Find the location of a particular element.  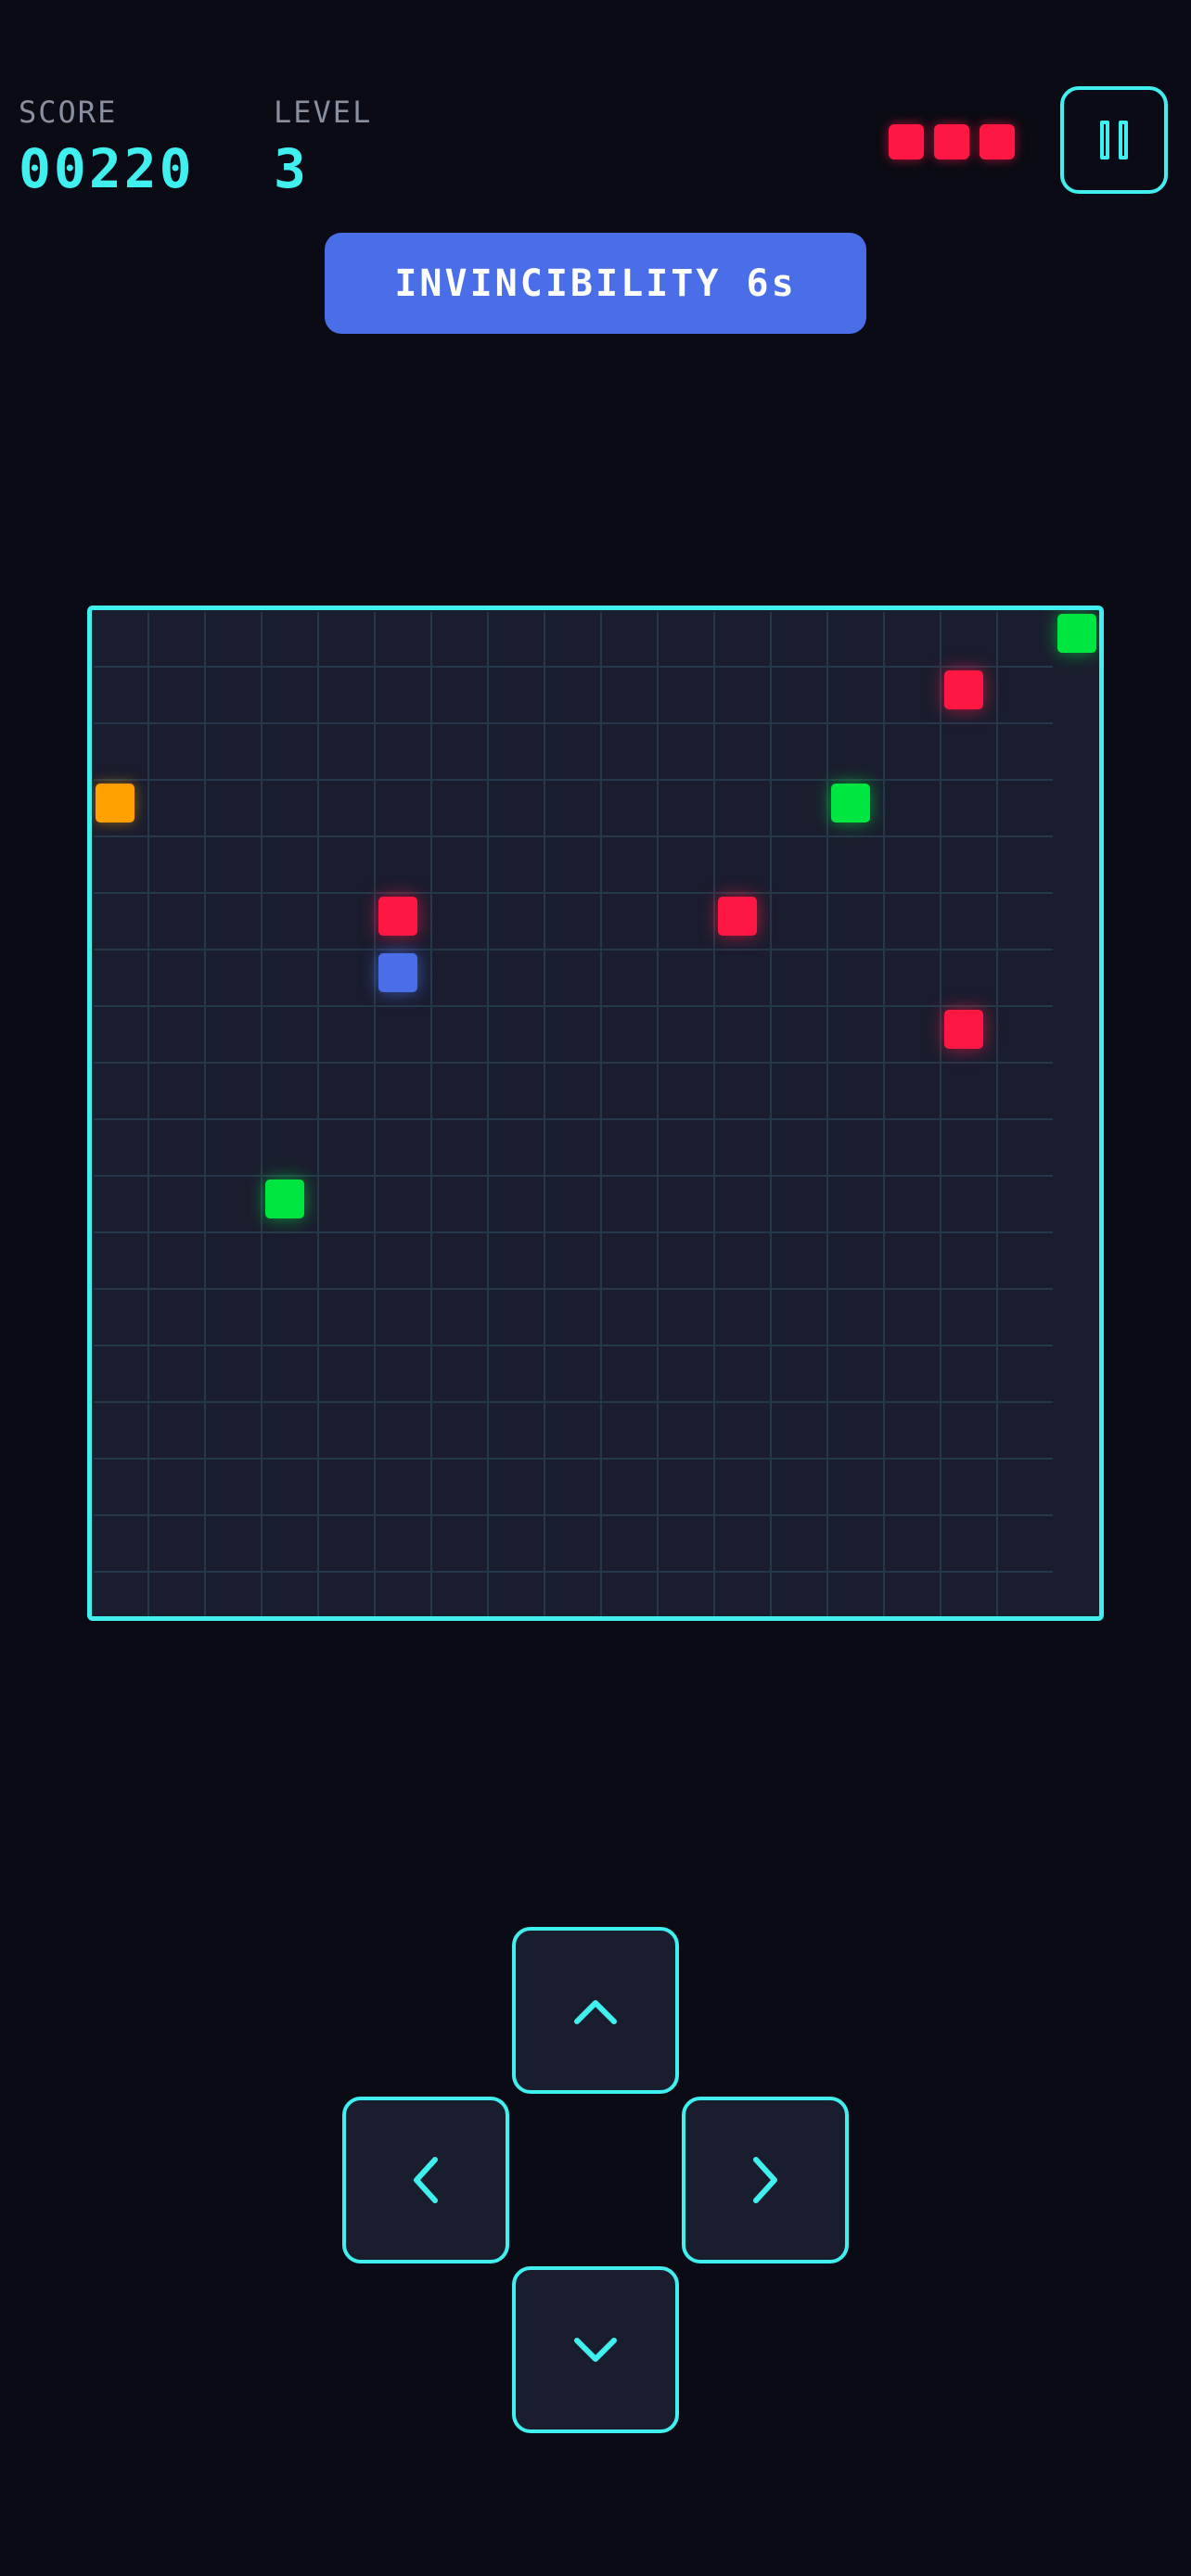

dpad-right-button is located at coordinates (765, 2180).